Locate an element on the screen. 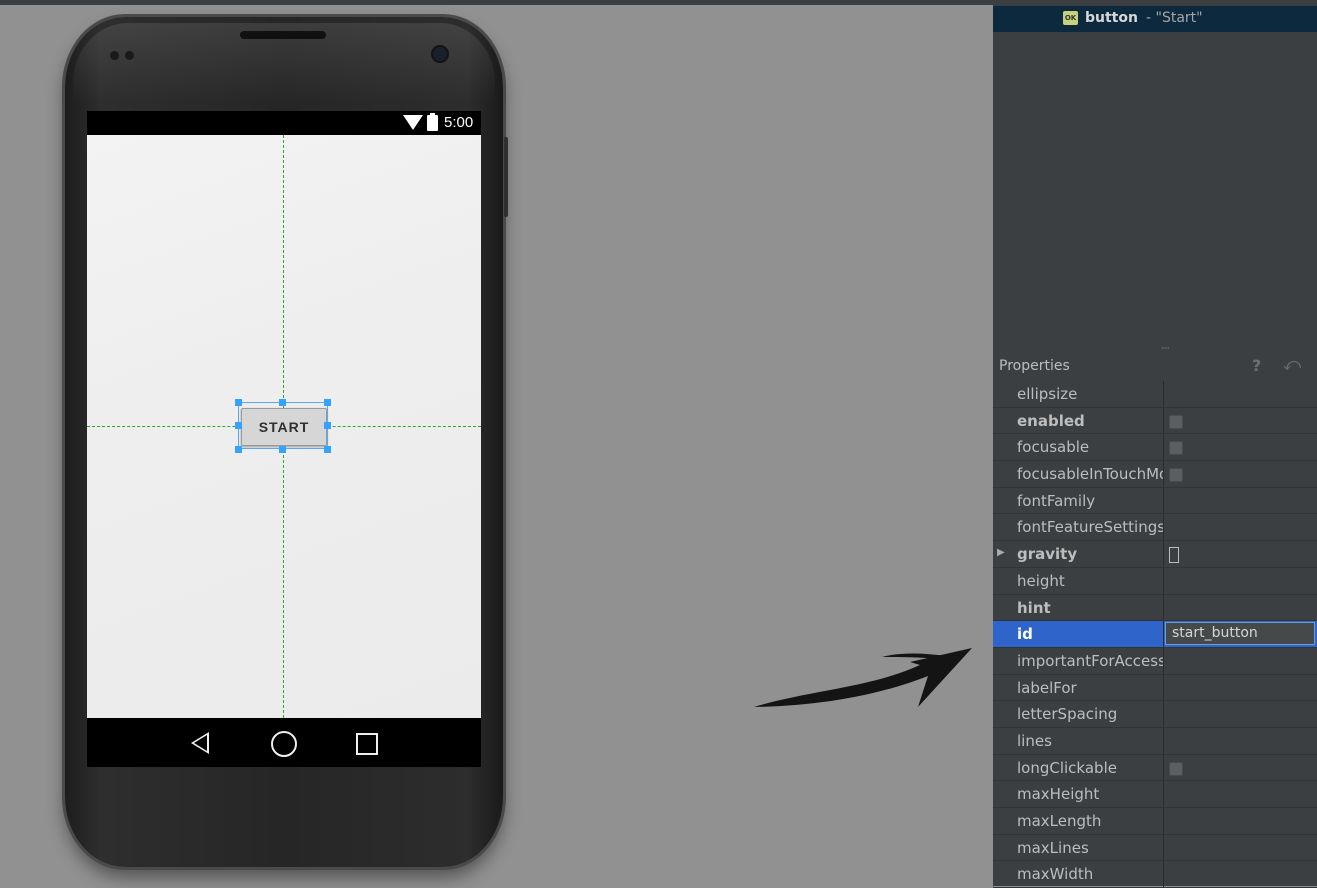 This screenshot has width=1317, height=888. status-clock: 5:00 is located at coordinates (459, 122).